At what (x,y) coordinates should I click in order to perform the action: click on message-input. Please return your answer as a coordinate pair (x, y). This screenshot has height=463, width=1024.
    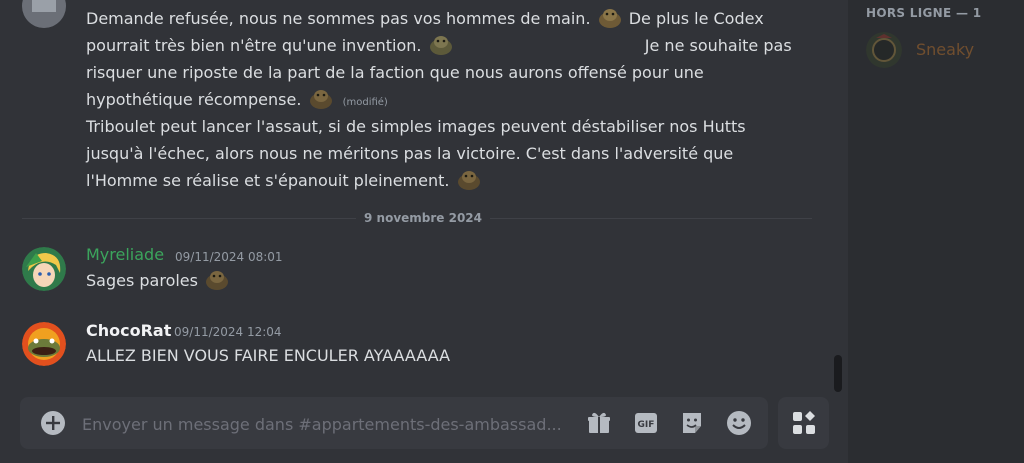
    Looking at the image, I should click on (322, 424).